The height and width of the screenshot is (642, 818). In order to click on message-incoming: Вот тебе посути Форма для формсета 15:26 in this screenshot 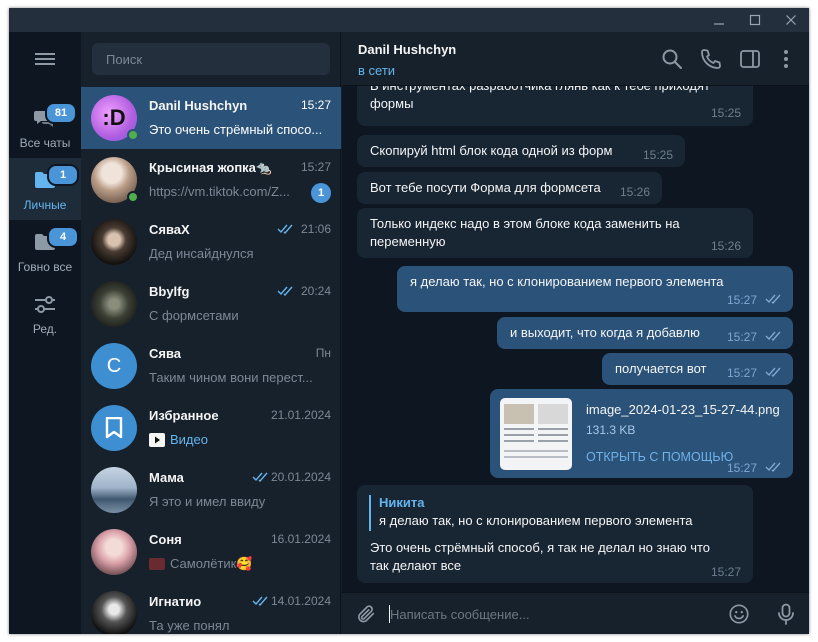, I will do `click(509, 188)`.